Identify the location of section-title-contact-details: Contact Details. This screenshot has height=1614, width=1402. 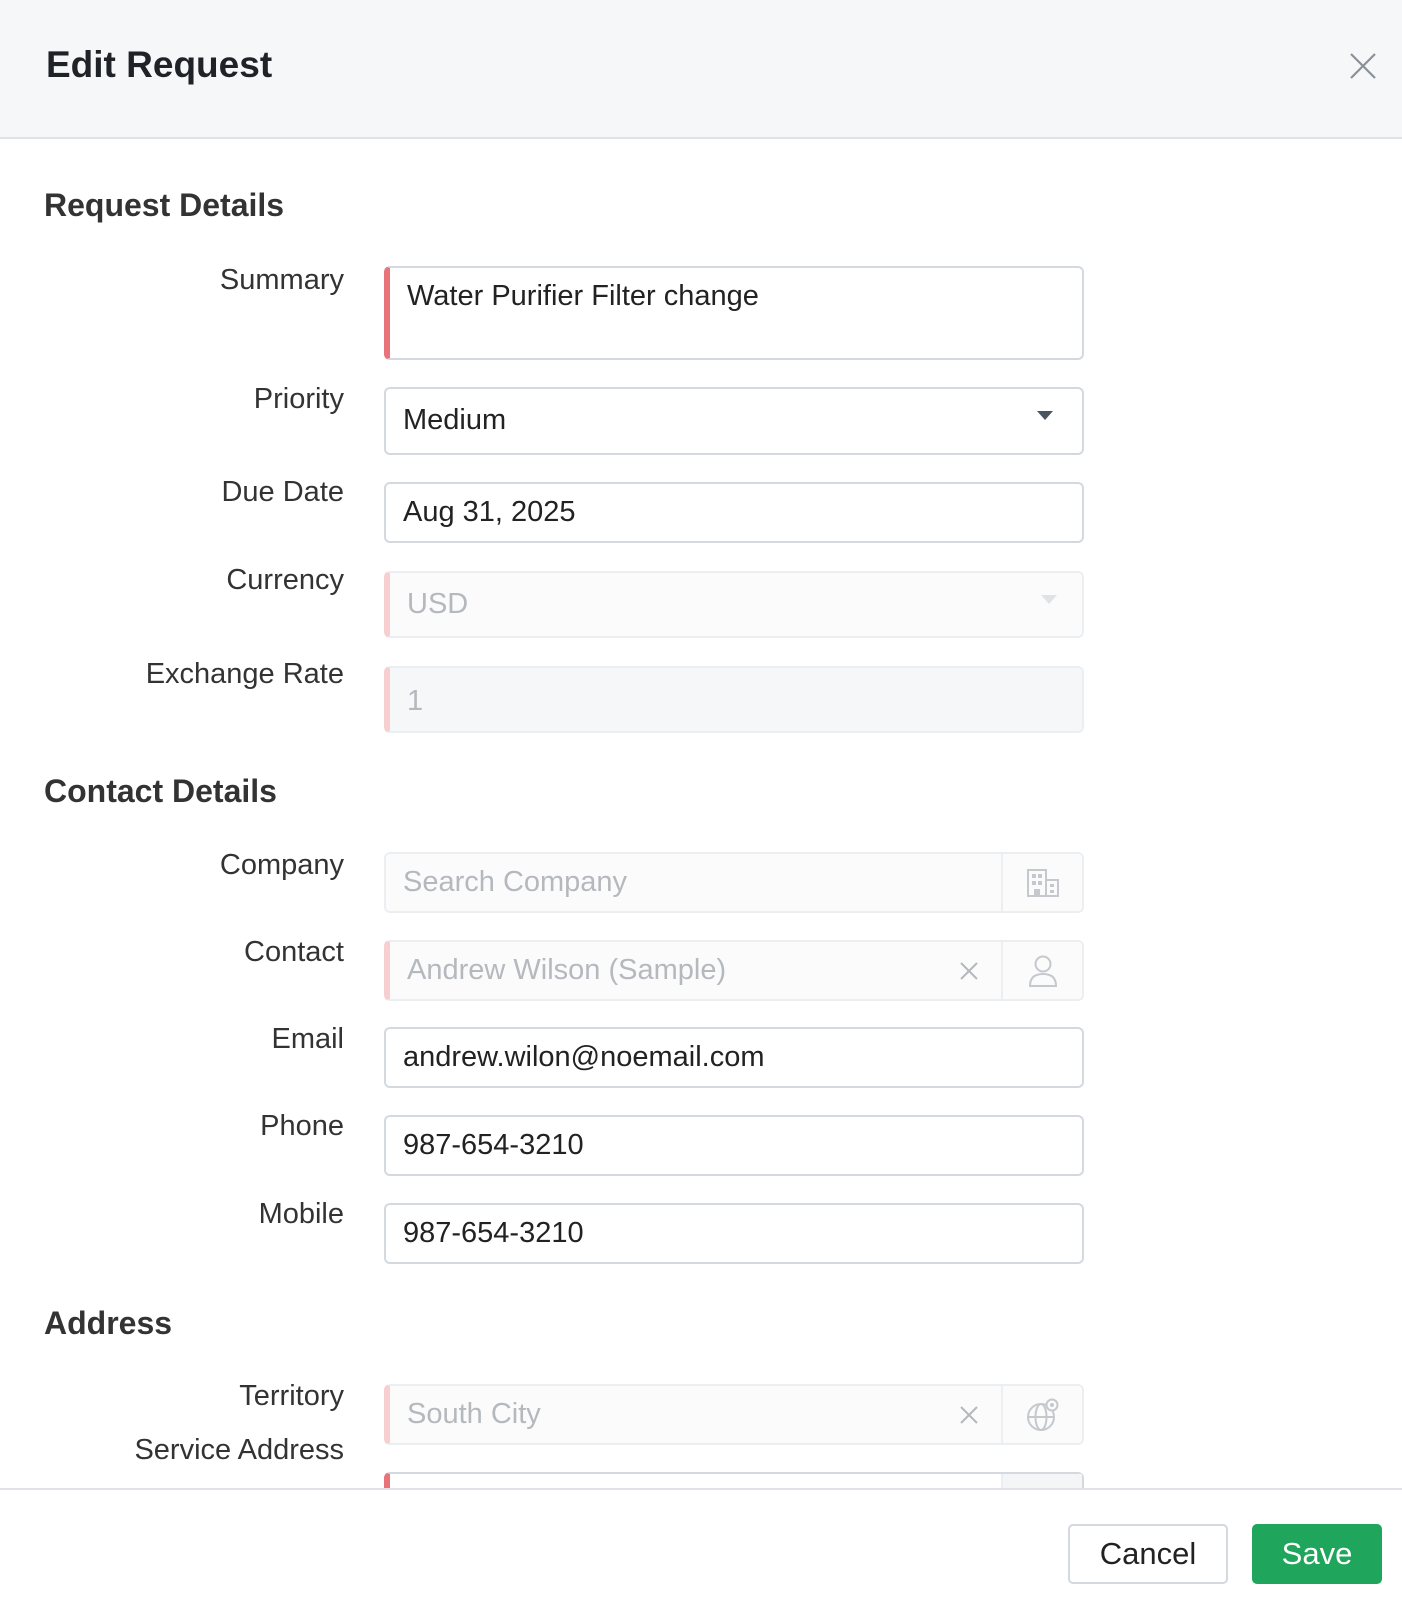
(160, 791).